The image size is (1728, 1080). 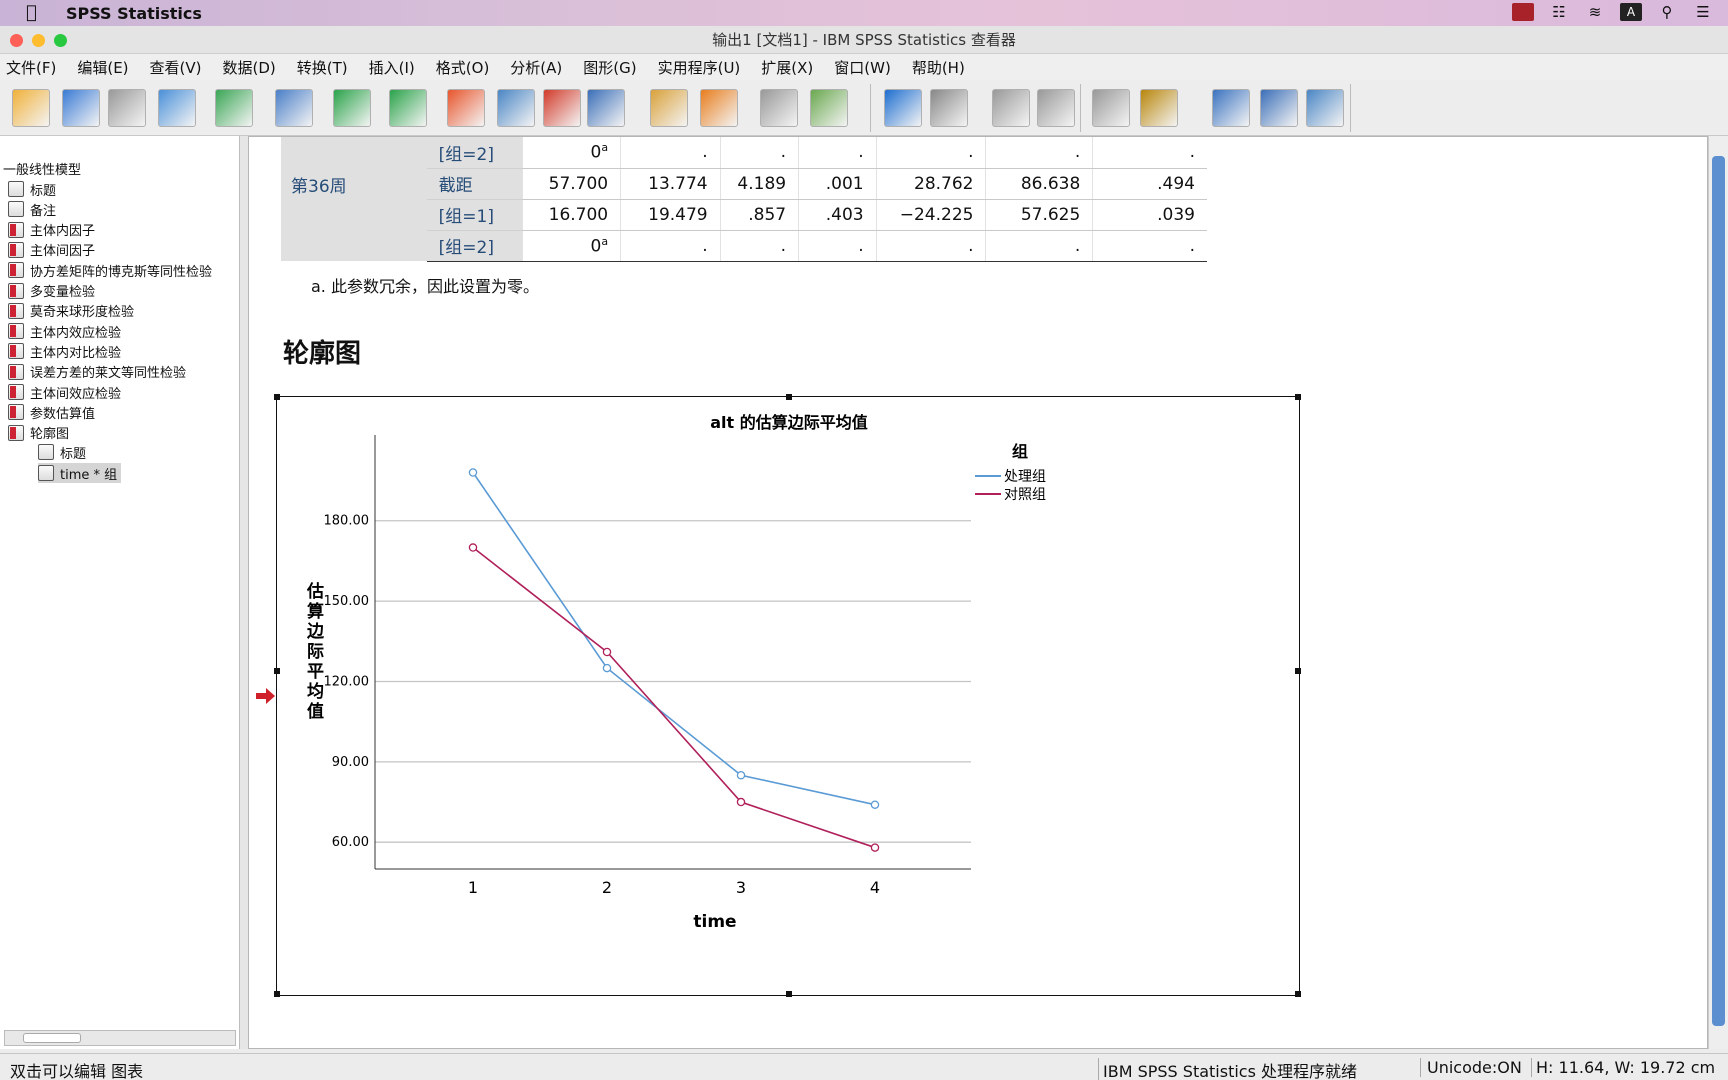 I want to click on save-icon, so click(x=81, y=108).